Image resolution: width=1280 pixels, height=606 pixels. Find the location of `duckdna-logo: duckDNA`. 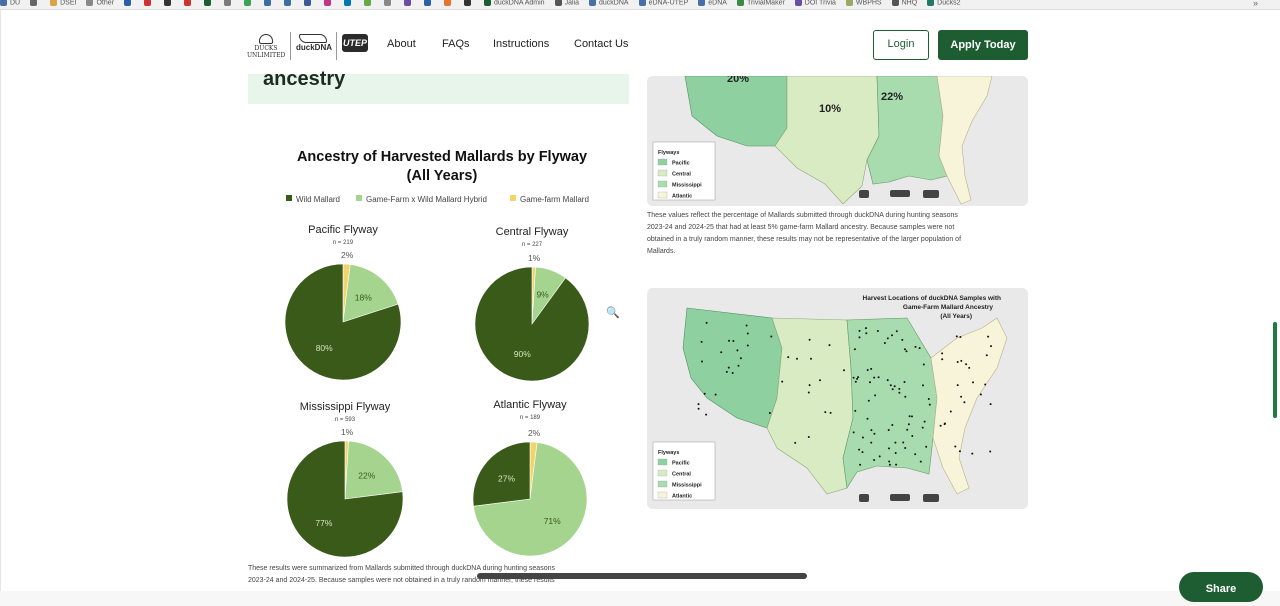

duckdna-logo: duckDNA is located at coordinates (314, 46).